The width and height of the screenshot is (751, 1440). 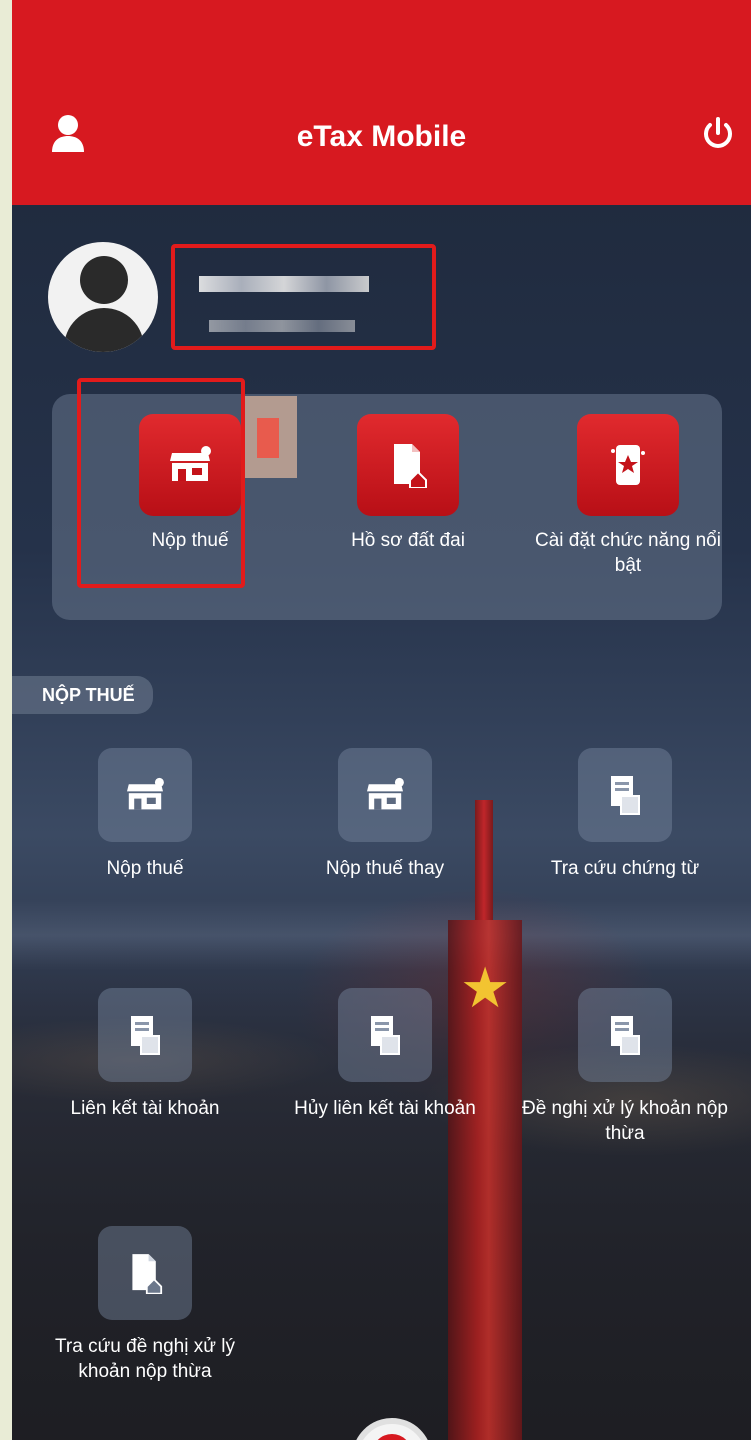 I want to click on menu-item-label: Tra cứu chứng từ, so click(x=625, y=868).